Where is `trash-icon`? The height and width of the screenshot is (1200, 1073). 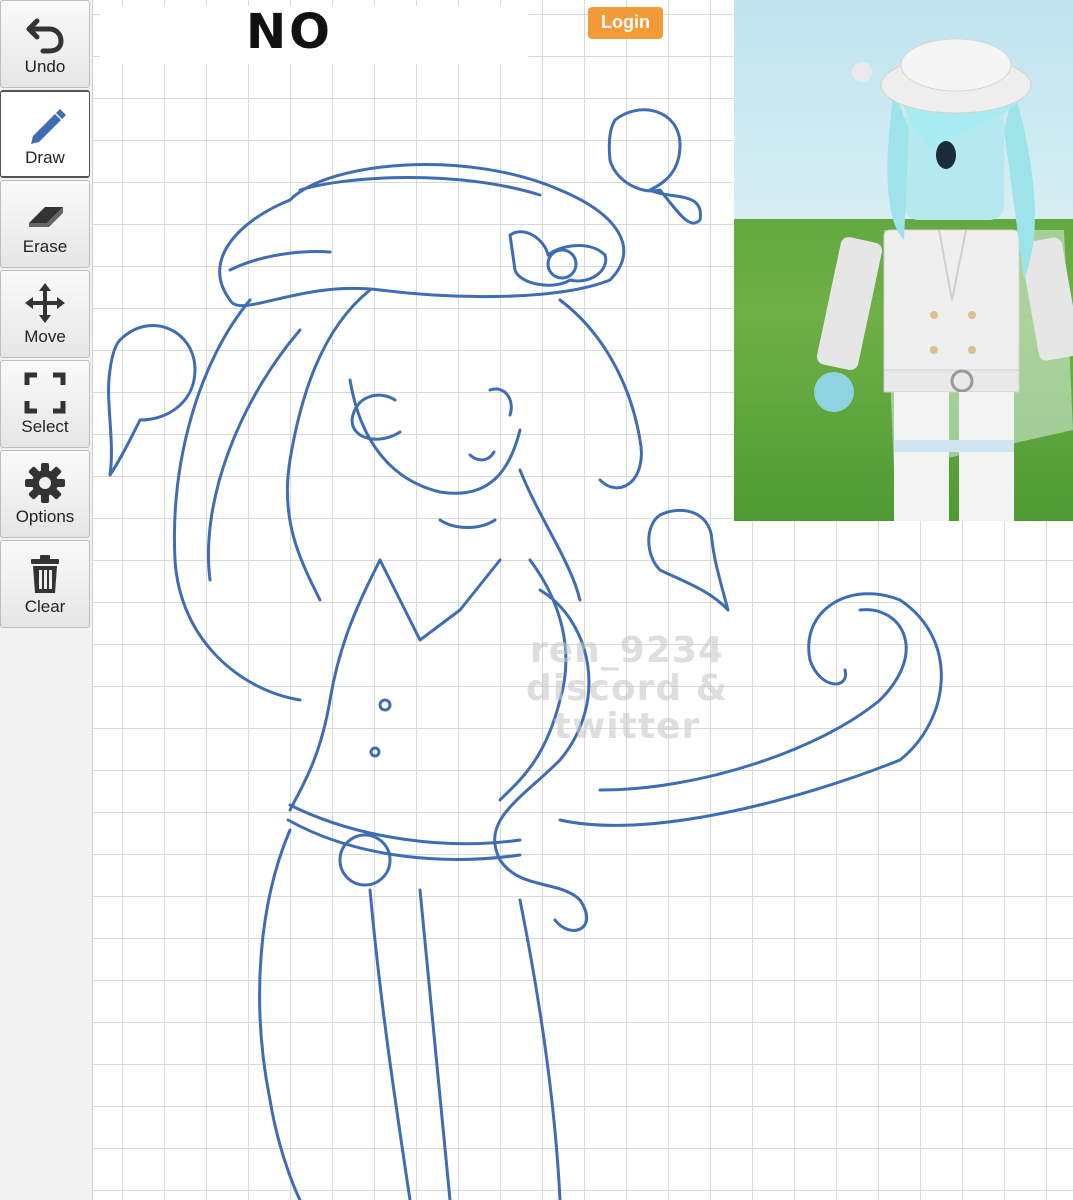
trash-icon is located at coordinates (45, 574).